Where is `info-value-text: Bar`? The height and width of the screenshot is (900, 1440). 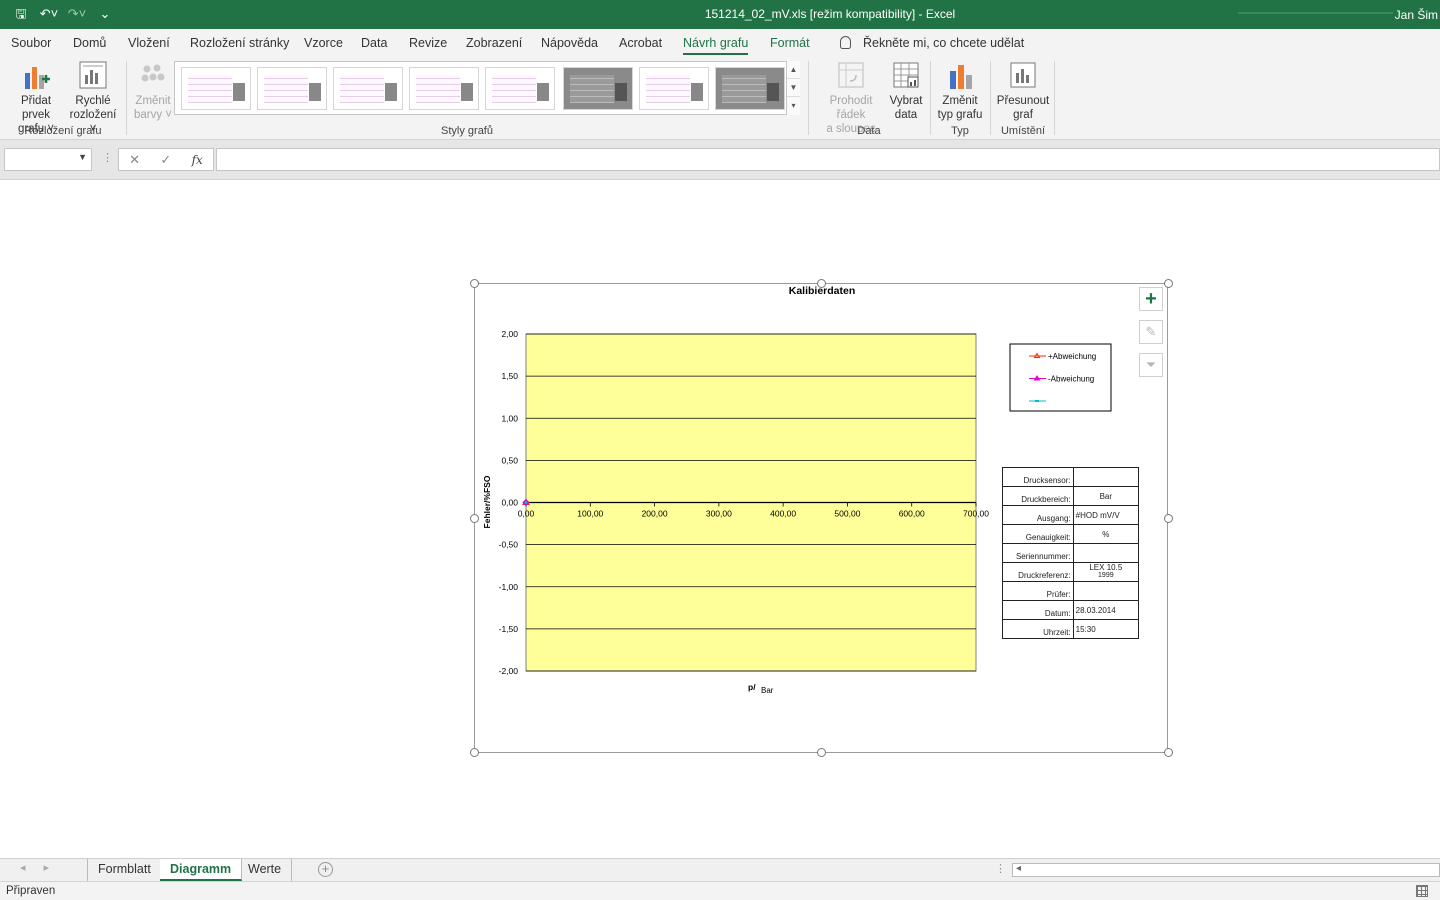
info-value-text: Bar is located at coordinates (1106, 496).